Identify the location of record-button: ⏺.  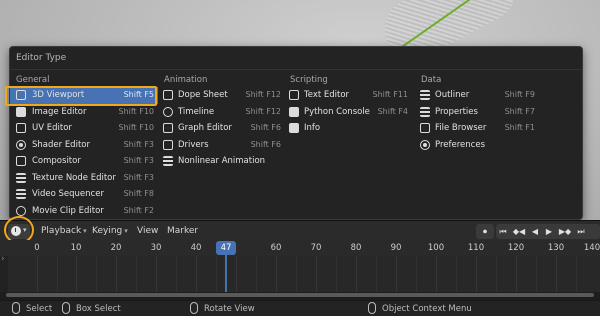
(485, 231).